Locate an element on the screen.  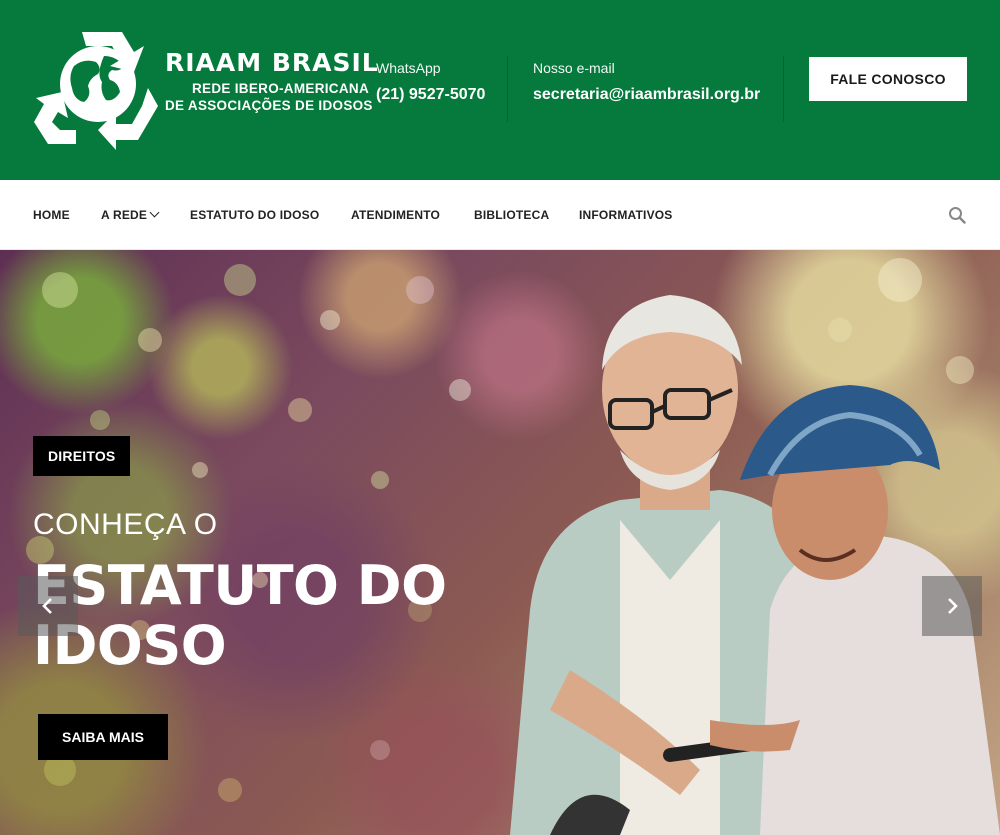
logo-subtitle-line1: REDE IBERO-AMERICANA is located at coordinates (281, 88).